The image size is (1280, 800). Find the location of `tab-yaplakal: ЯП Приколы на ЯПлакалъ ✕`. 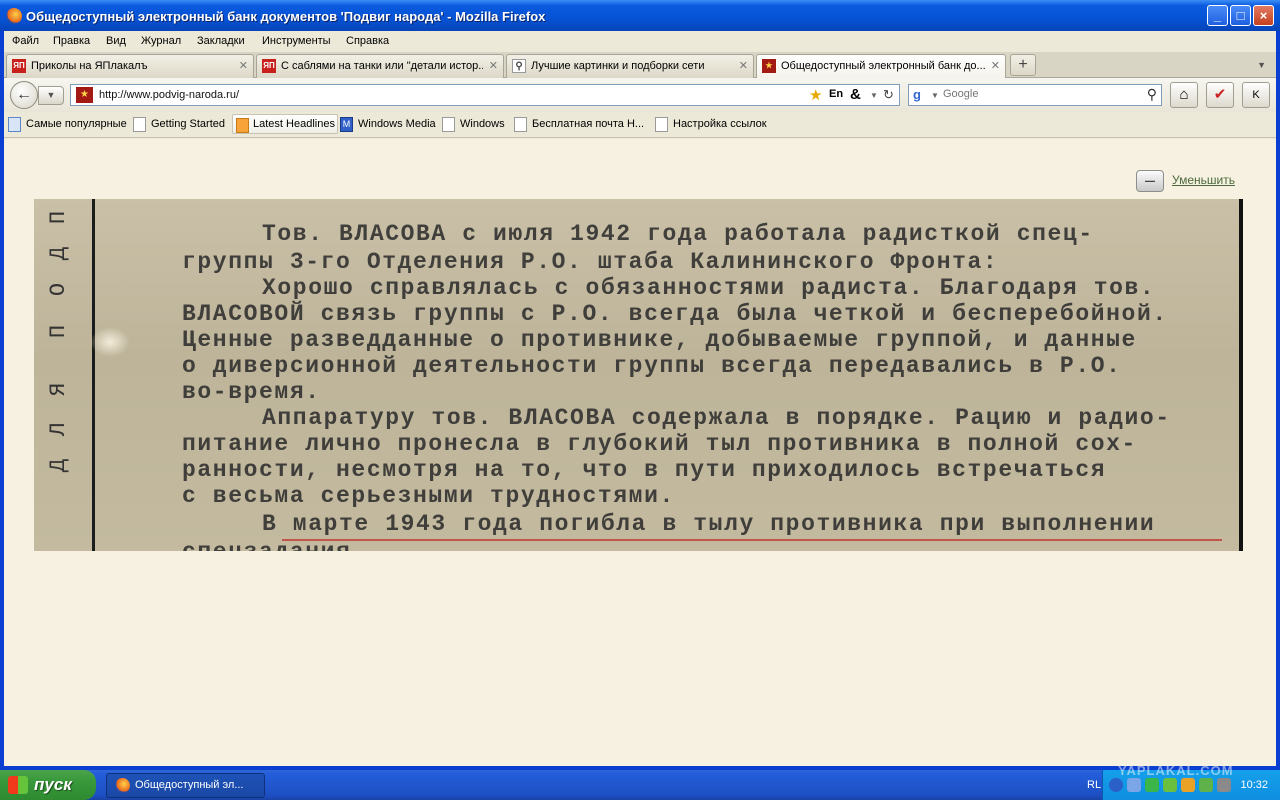

tab-yaplakal: ЯП Приколы на ЯПлакалъ ✕ is located at coordinates (130, 66).